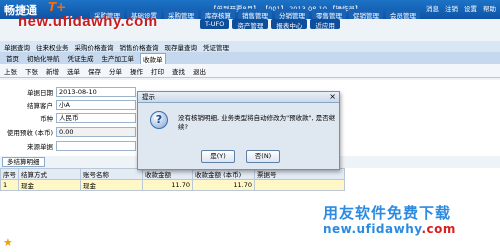  I want to click on menu-item: 近应用, so click(325, 24).